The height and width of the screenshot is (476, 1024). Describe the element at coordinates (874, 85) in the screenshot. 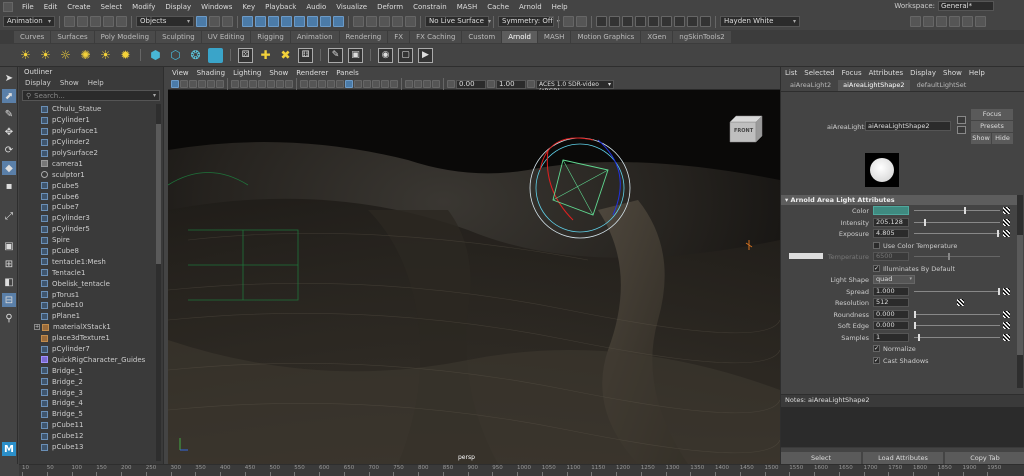

I see `node-tab-aiarealightshape2: aiAreaLightShape2` at that location.